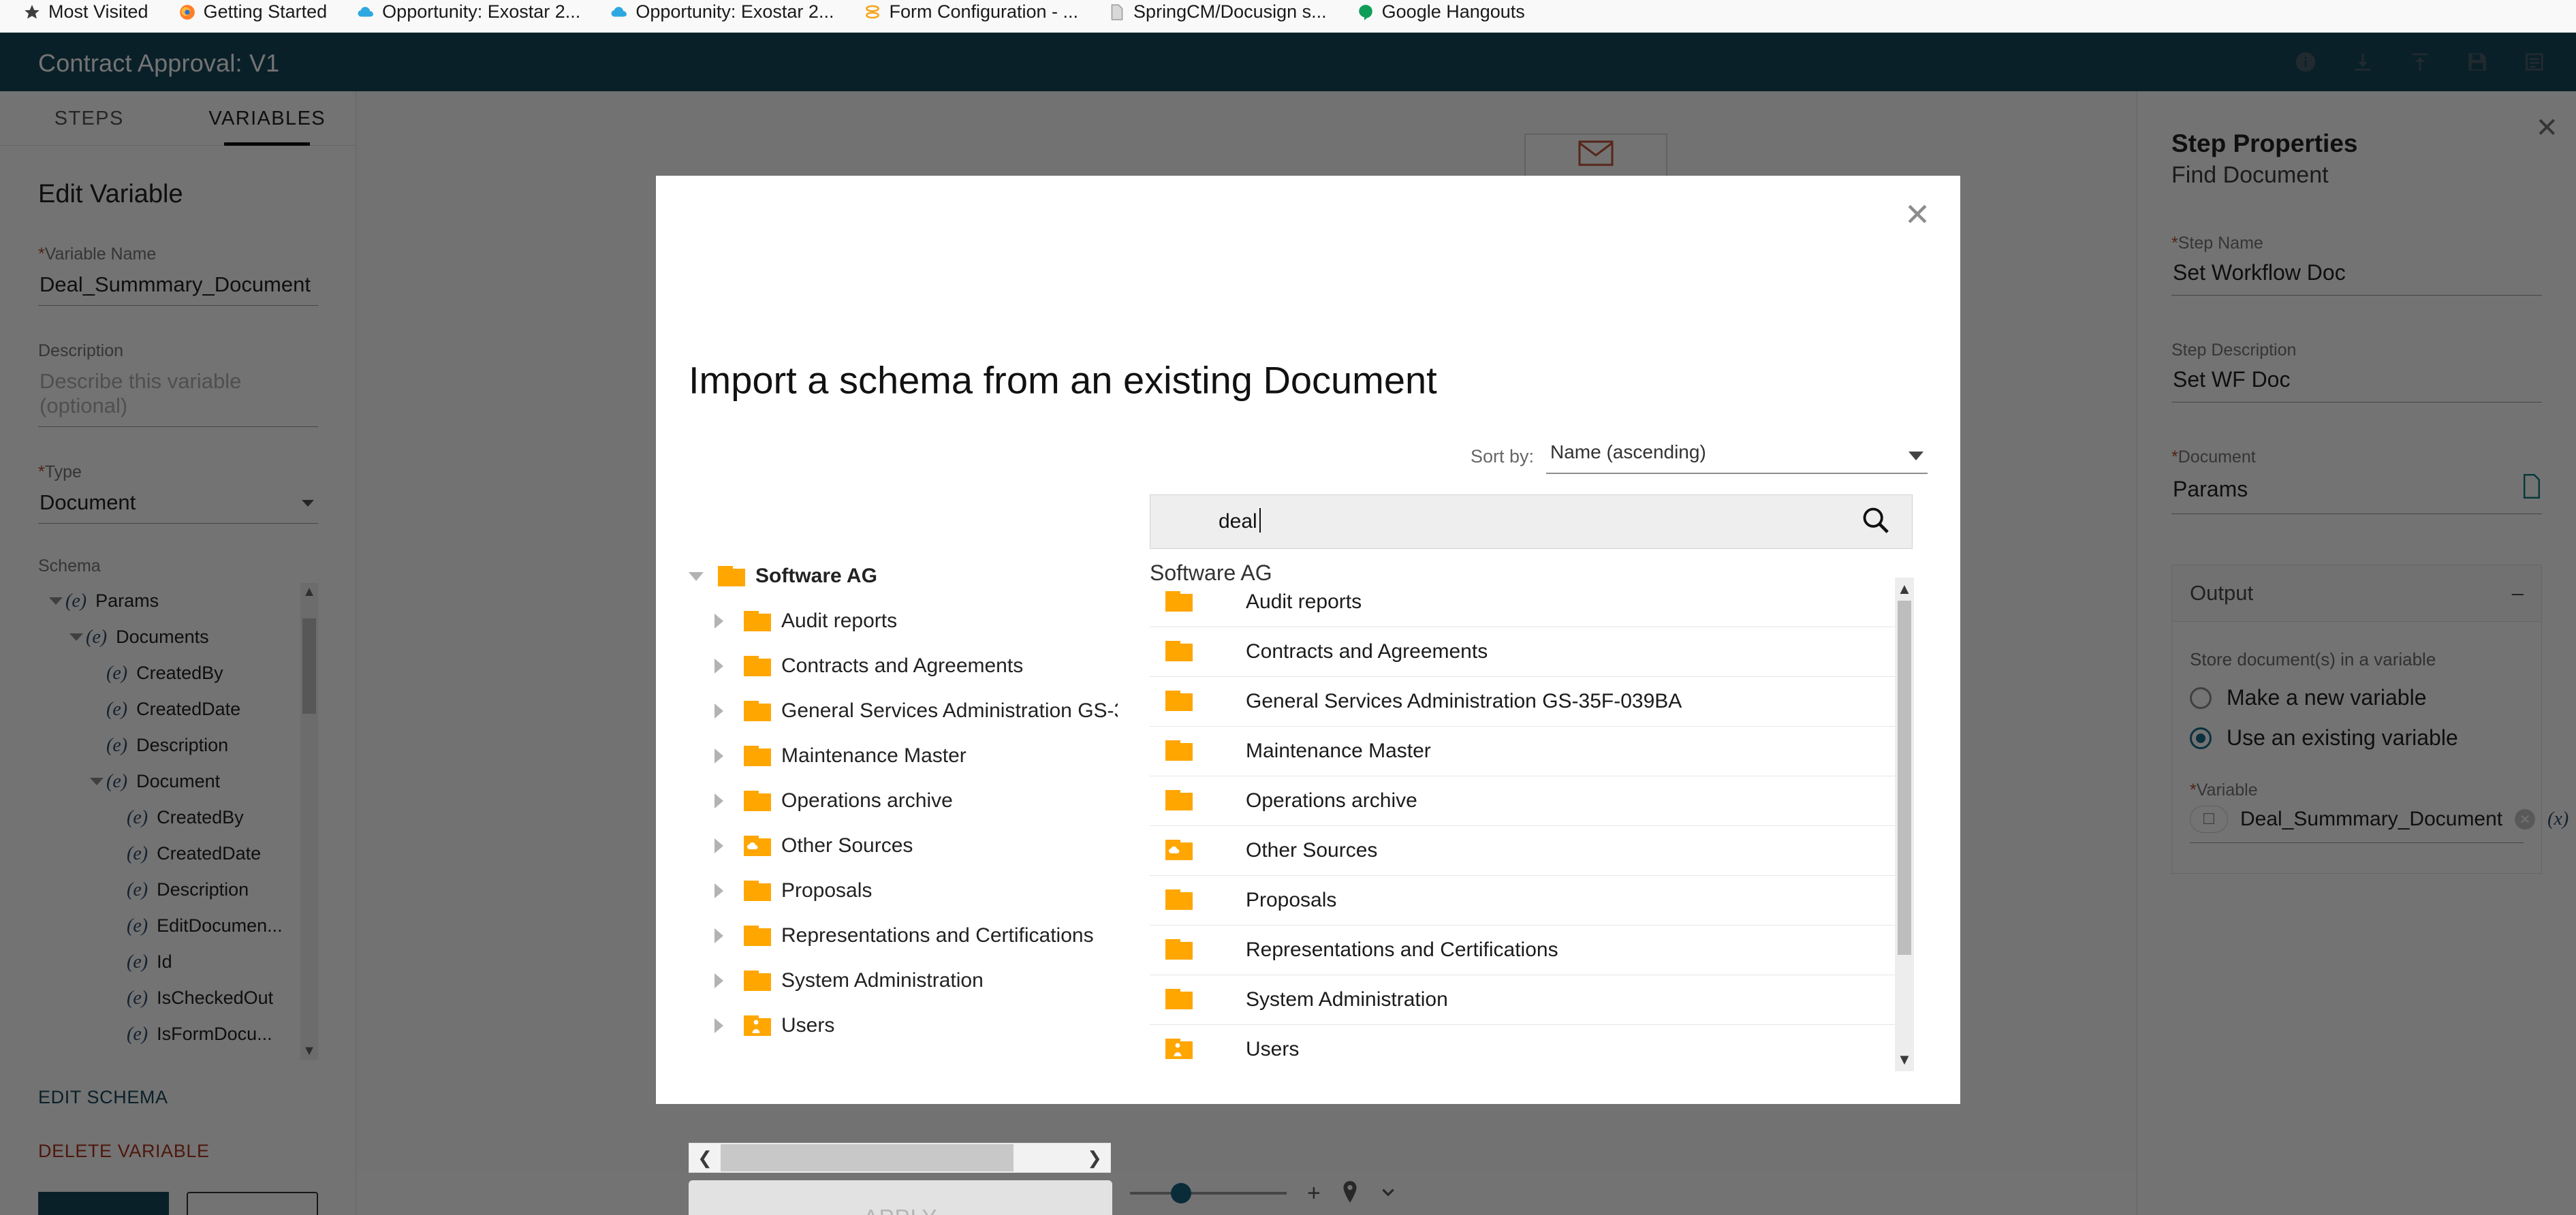 This screenshot has height=1215, width=2576. Describe the element at coordinates (847, 845) in the screenshot. I see `folder-tree-label: Other Sources` at that location.